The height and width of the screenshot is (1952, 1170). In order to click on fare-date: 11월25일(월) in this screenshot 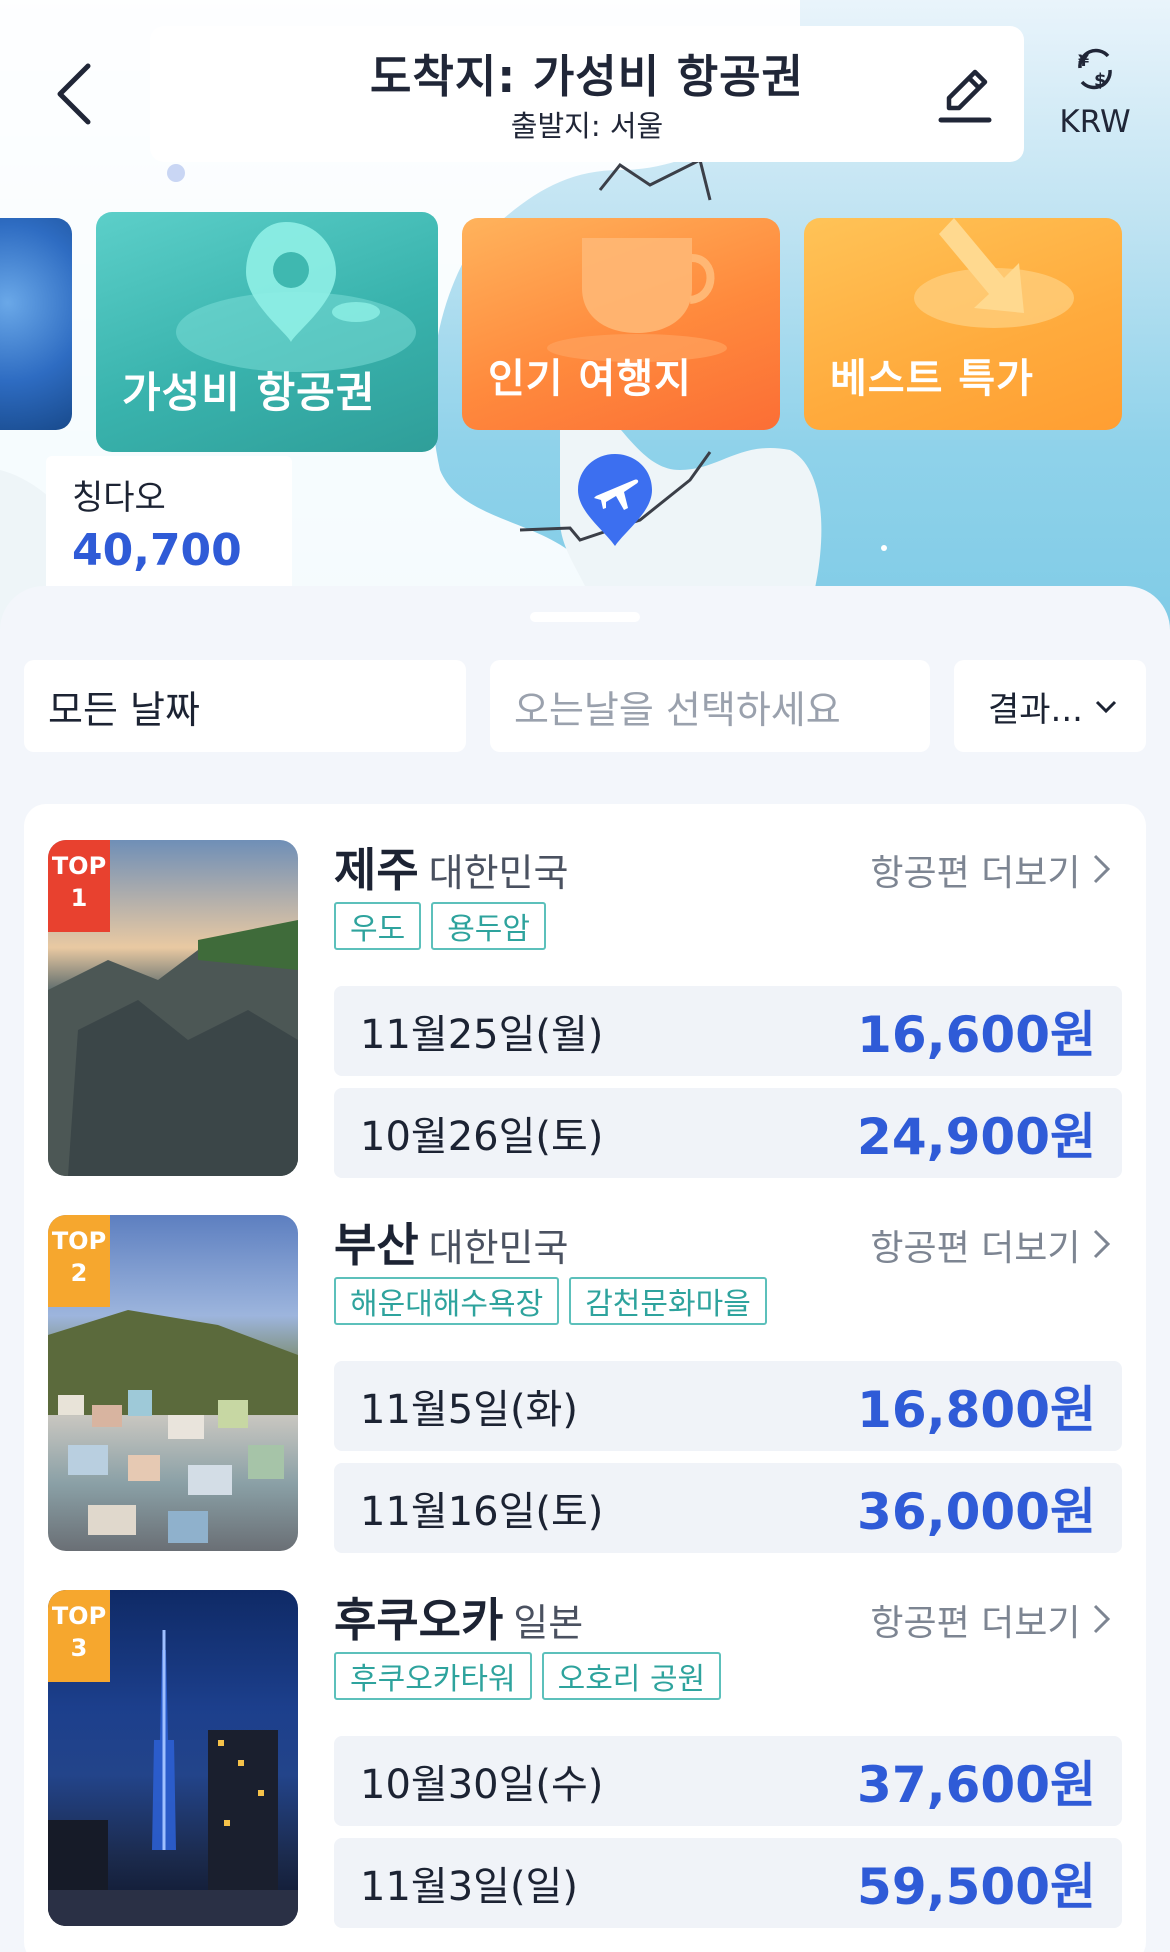, I will do `click(482, 1035)`.